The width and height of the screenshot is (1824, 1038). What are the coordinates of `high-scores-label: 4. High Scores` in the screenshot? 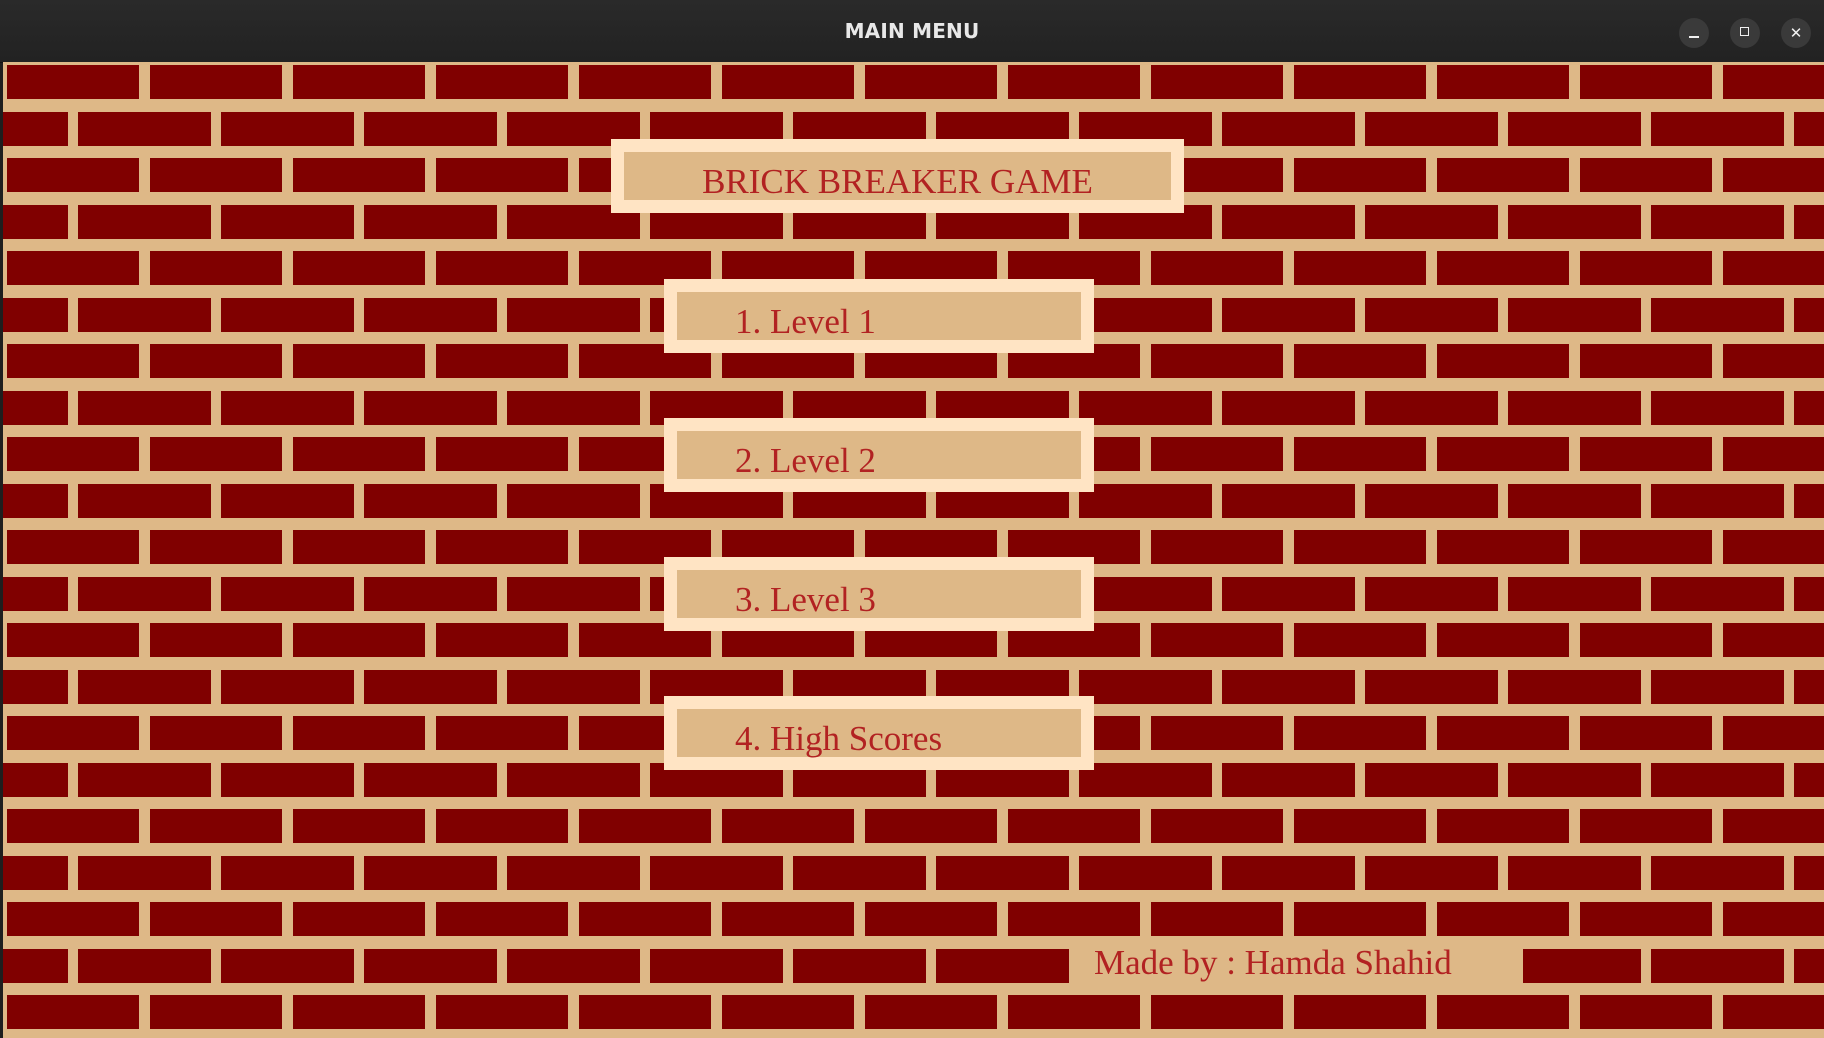 It's located at (839, 738).